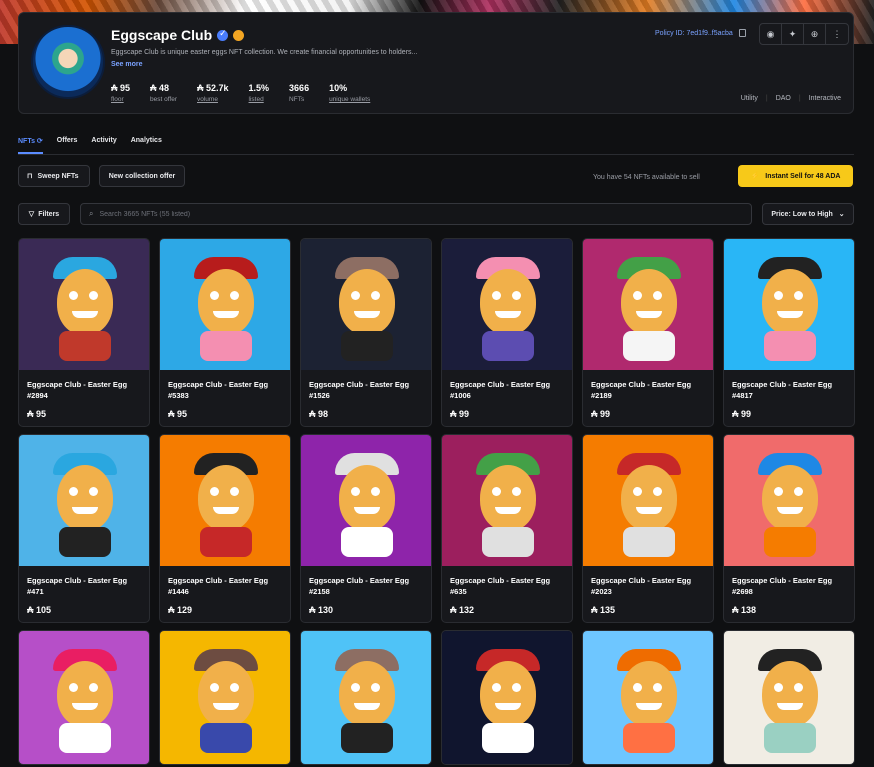 The width and height of the screenshot is (874, 767). I want to click on instant-sell-button: ⚡ Instant Sell for 48 ADA, so click(795, 176).